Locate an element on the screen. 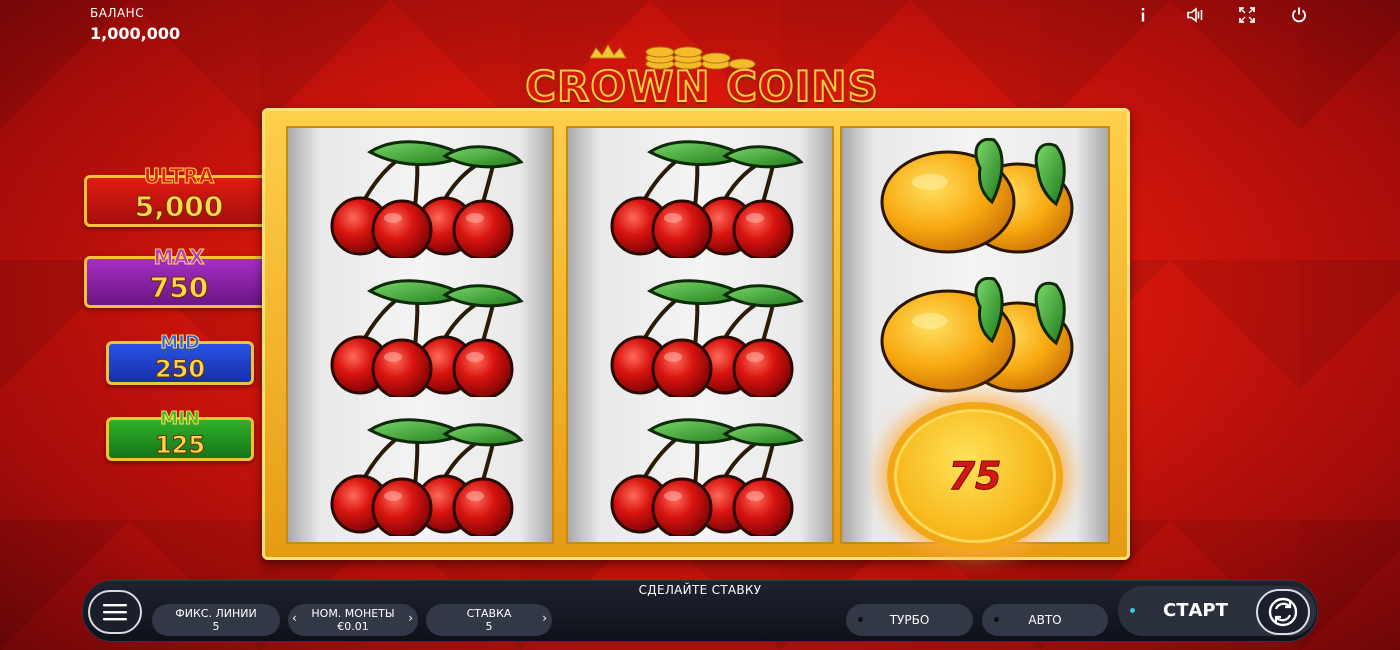 The height and width of the screenshot is (650, 1400). chevron-left-icon: ‹ is located at coordinates (294, 618).